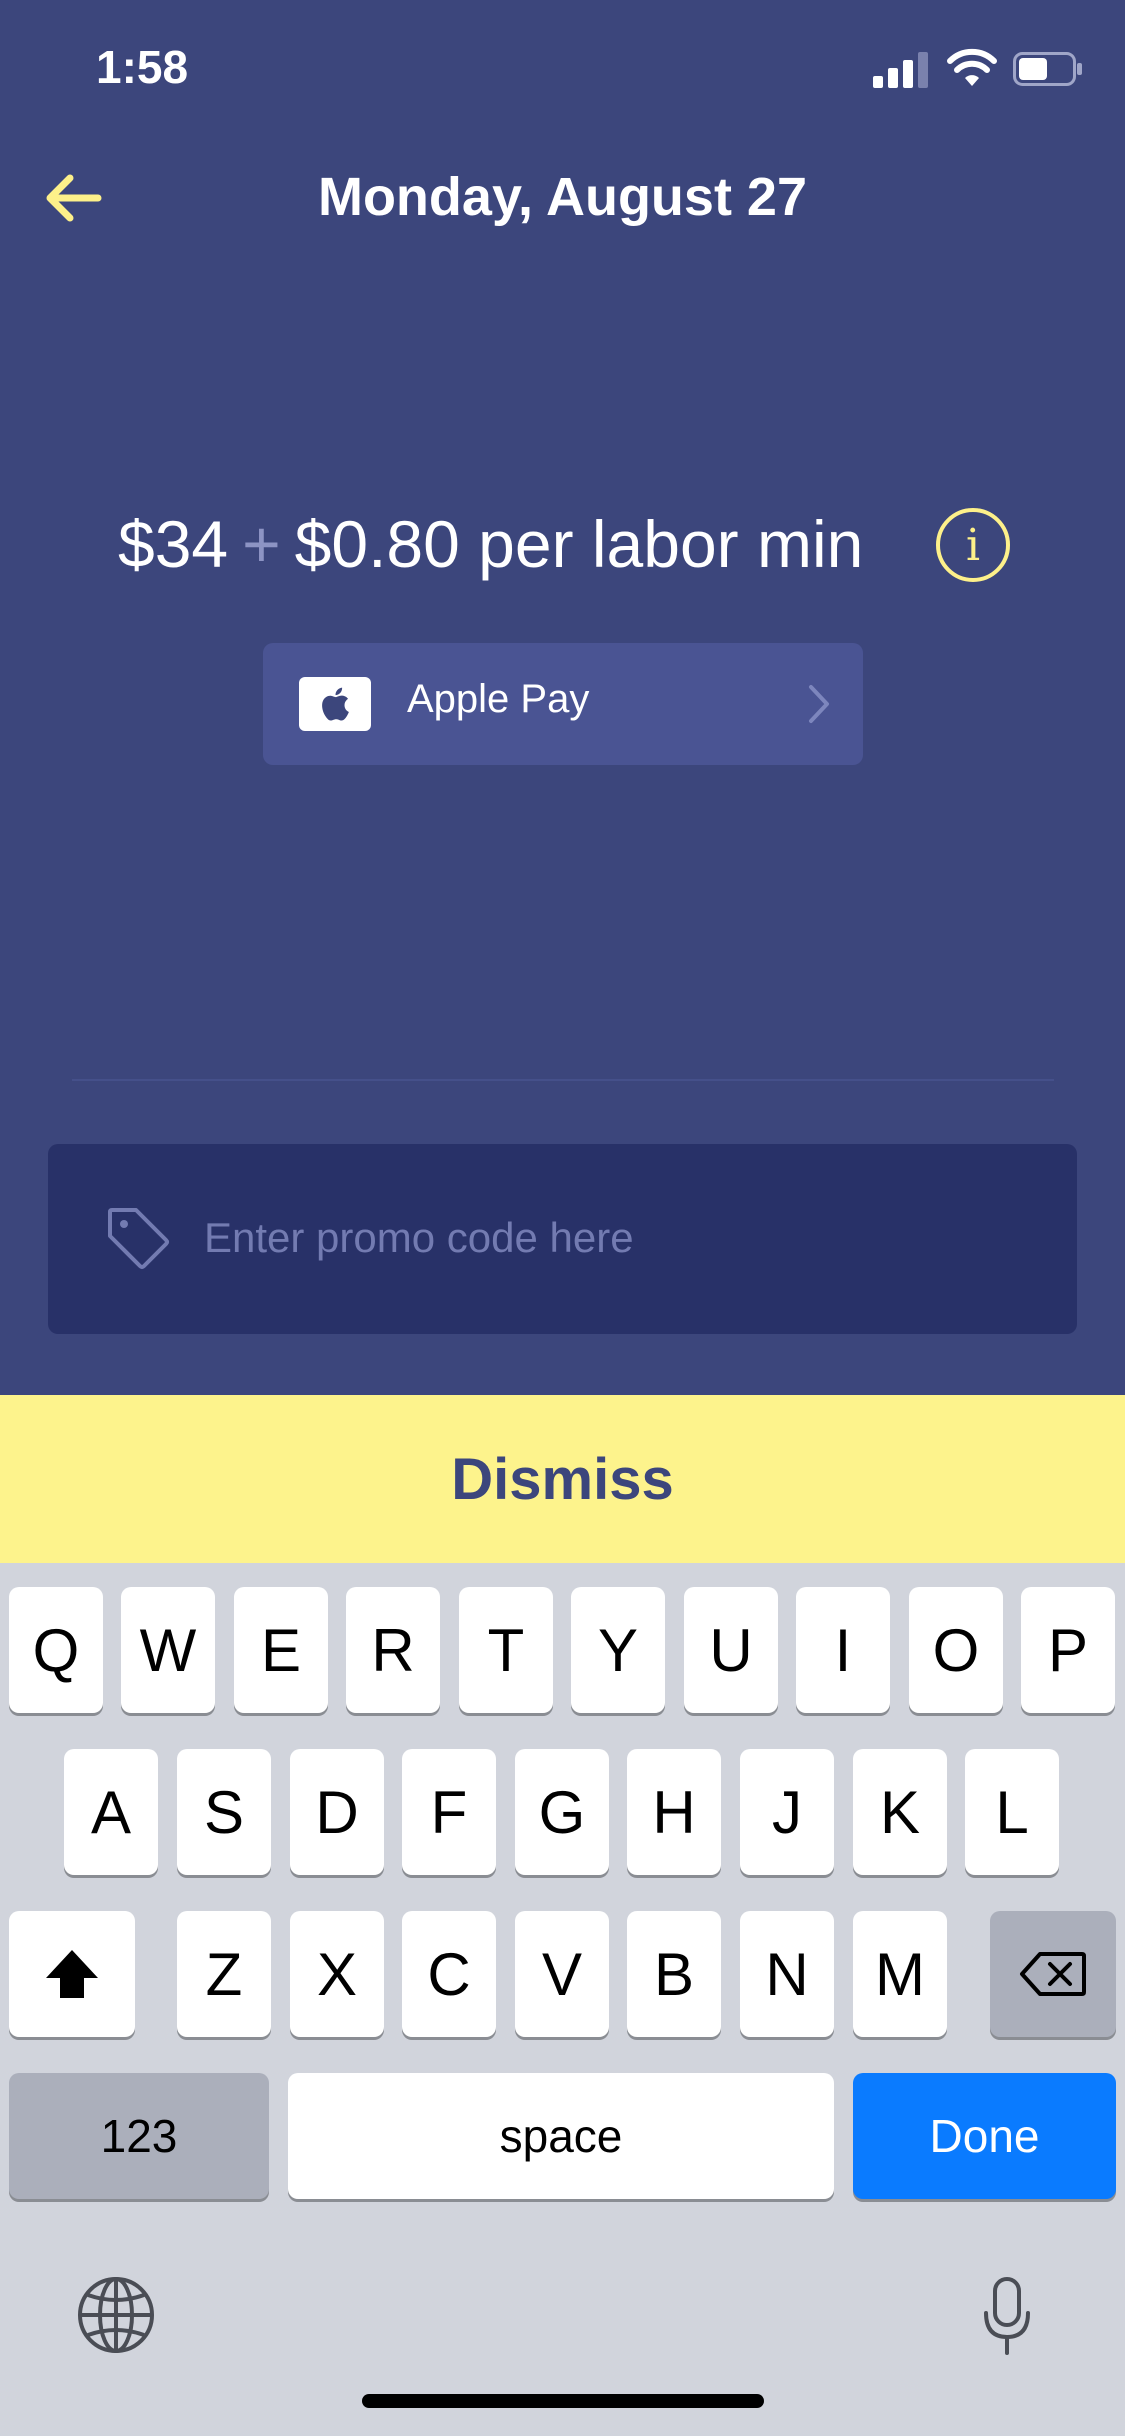 This screenshot has width=1125, height=2436. I want to click on space-key: space, so click(561, 2136).